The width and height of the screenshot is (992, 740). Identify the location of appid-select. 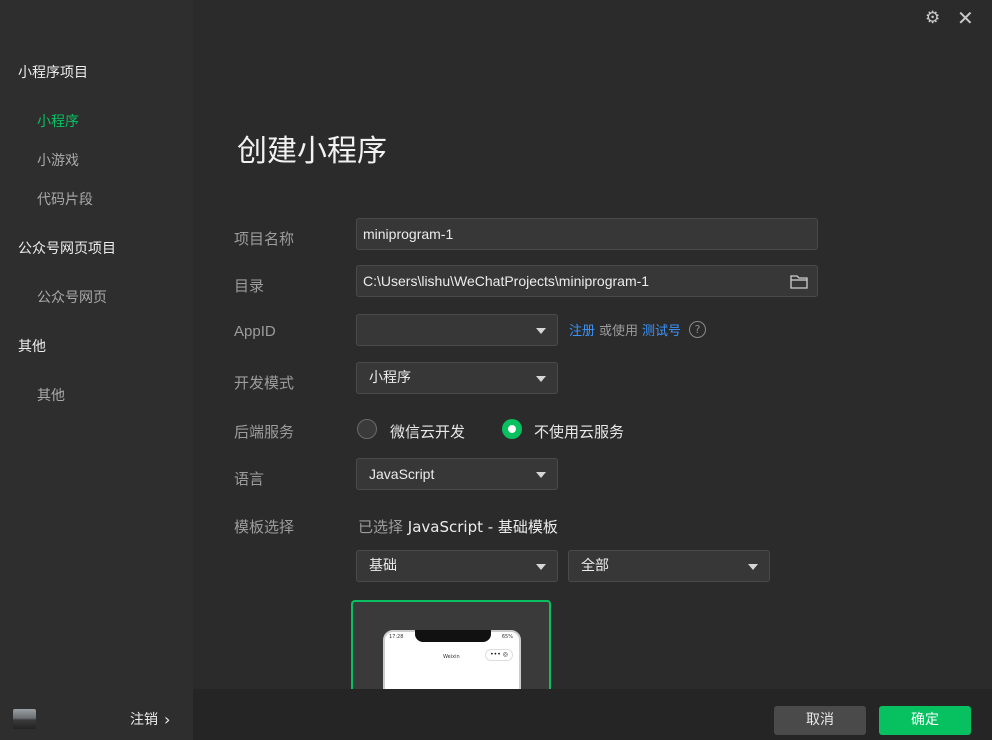
(457, 330).